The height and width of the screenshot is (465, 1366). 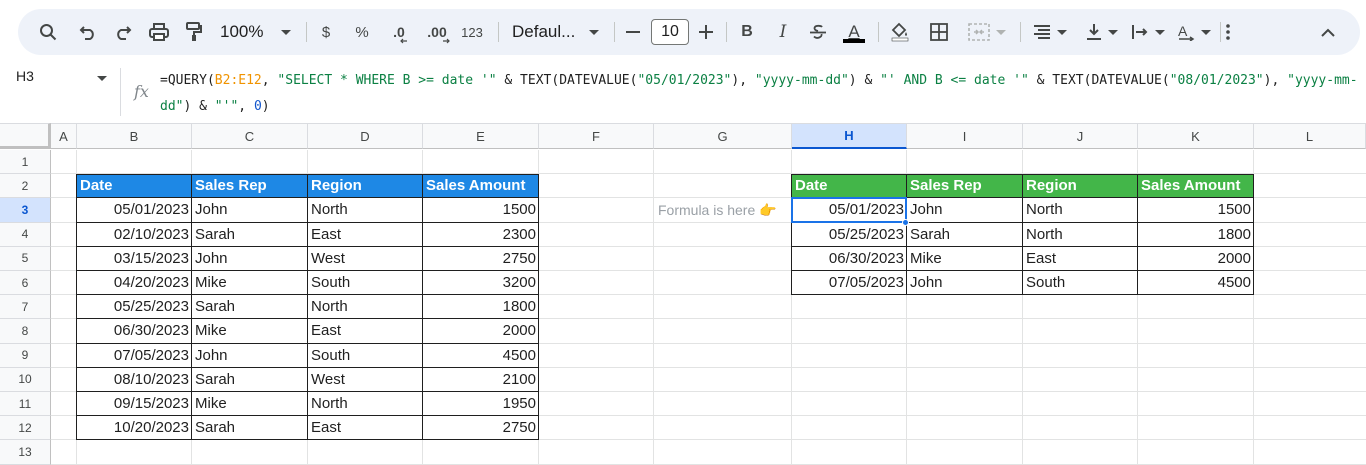 I want to click on column-header-a: A, so click(x=64, y=136).